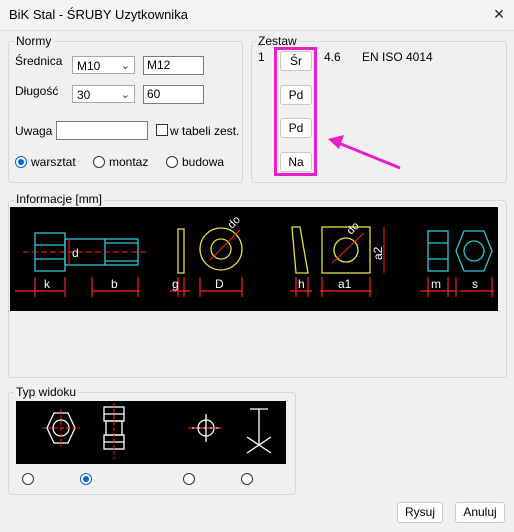 This screenshot has width=514, height=532. Describe the element at coordinates (234, 222) in the screenshot. I see `dim-label-do-1: do` at that location.